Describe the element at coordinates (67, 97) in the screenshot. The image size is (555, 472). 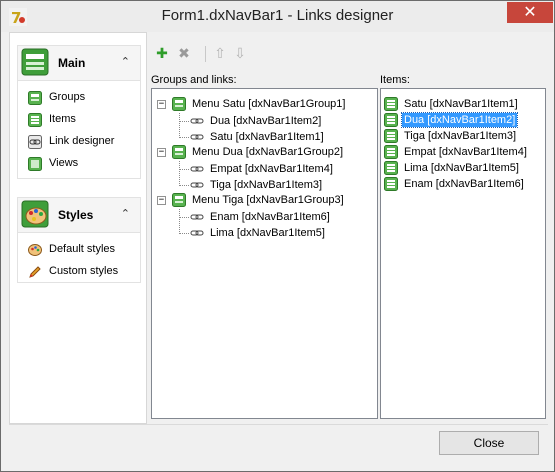
I see `nav-item-label: Groups` at that location.